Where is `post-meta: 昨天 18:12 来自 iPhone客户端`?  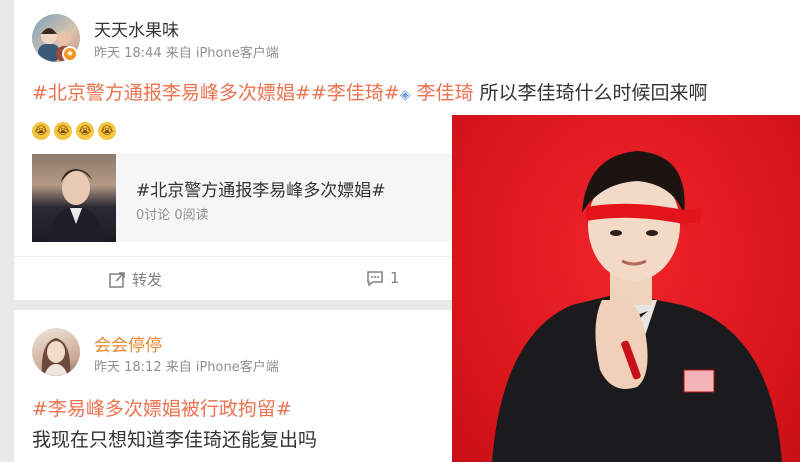 post-meta: 昨天 18:12 来自 iPhone客户端 is located at coordinates (186, 367).